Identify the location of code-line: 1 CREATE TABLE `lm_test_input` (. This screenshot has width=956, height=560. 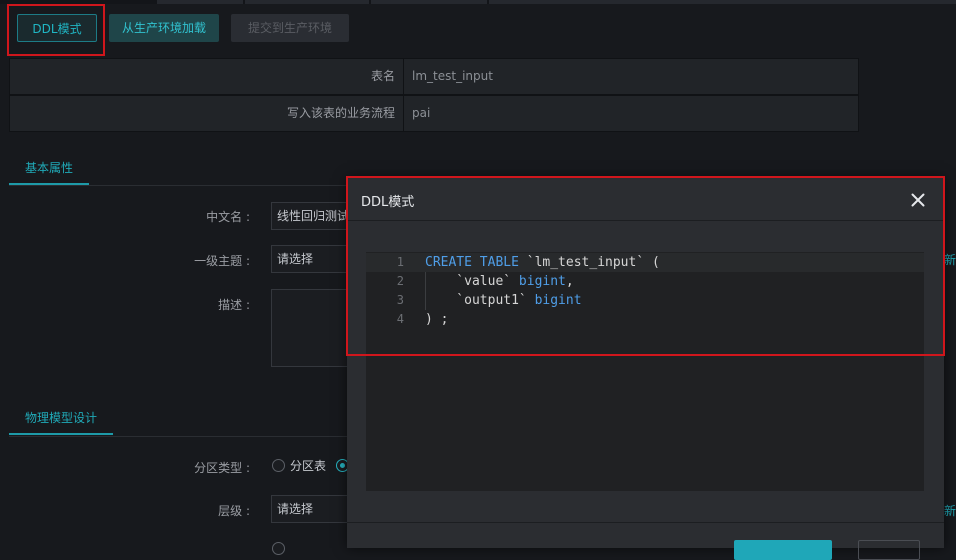
(645, 262).